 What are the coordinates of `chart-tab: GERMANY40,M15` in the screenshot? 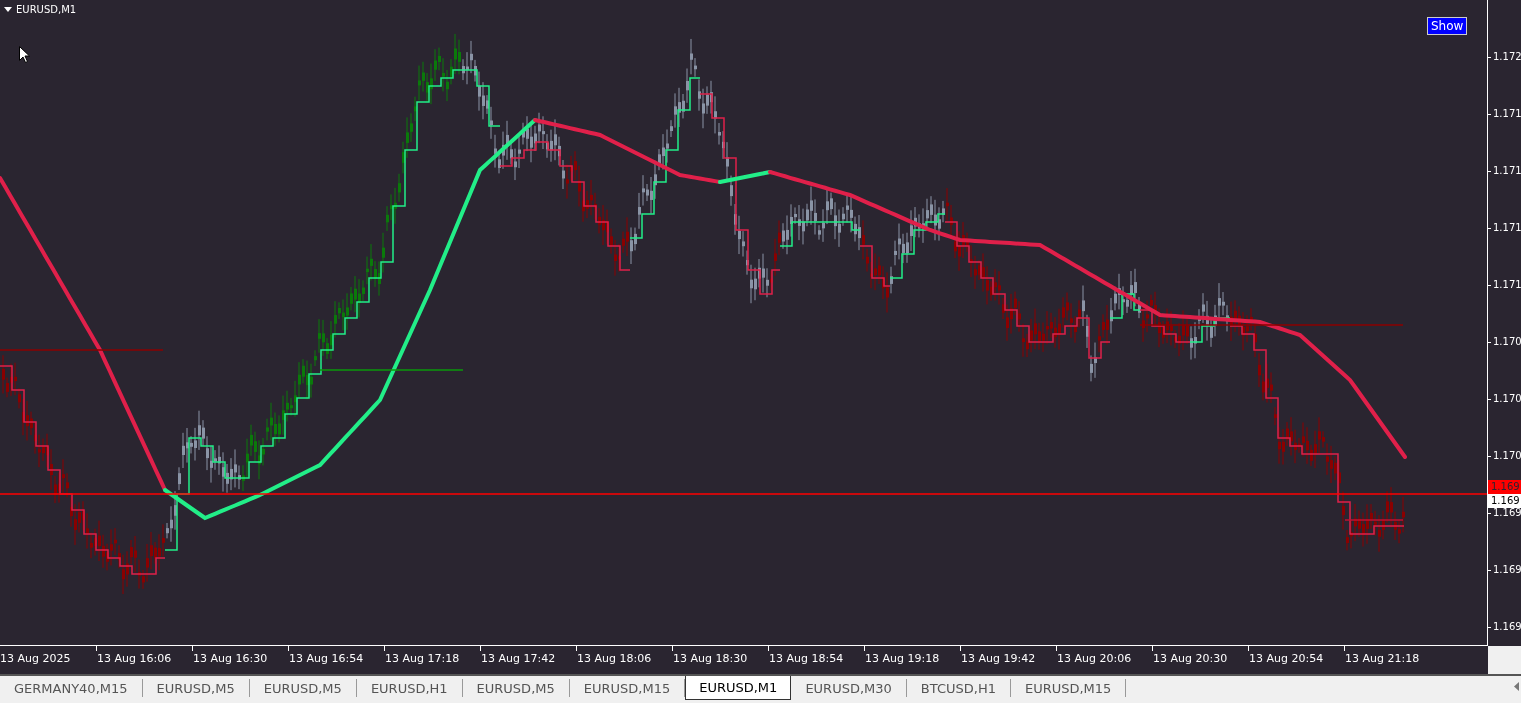 It's located at (71, 688).